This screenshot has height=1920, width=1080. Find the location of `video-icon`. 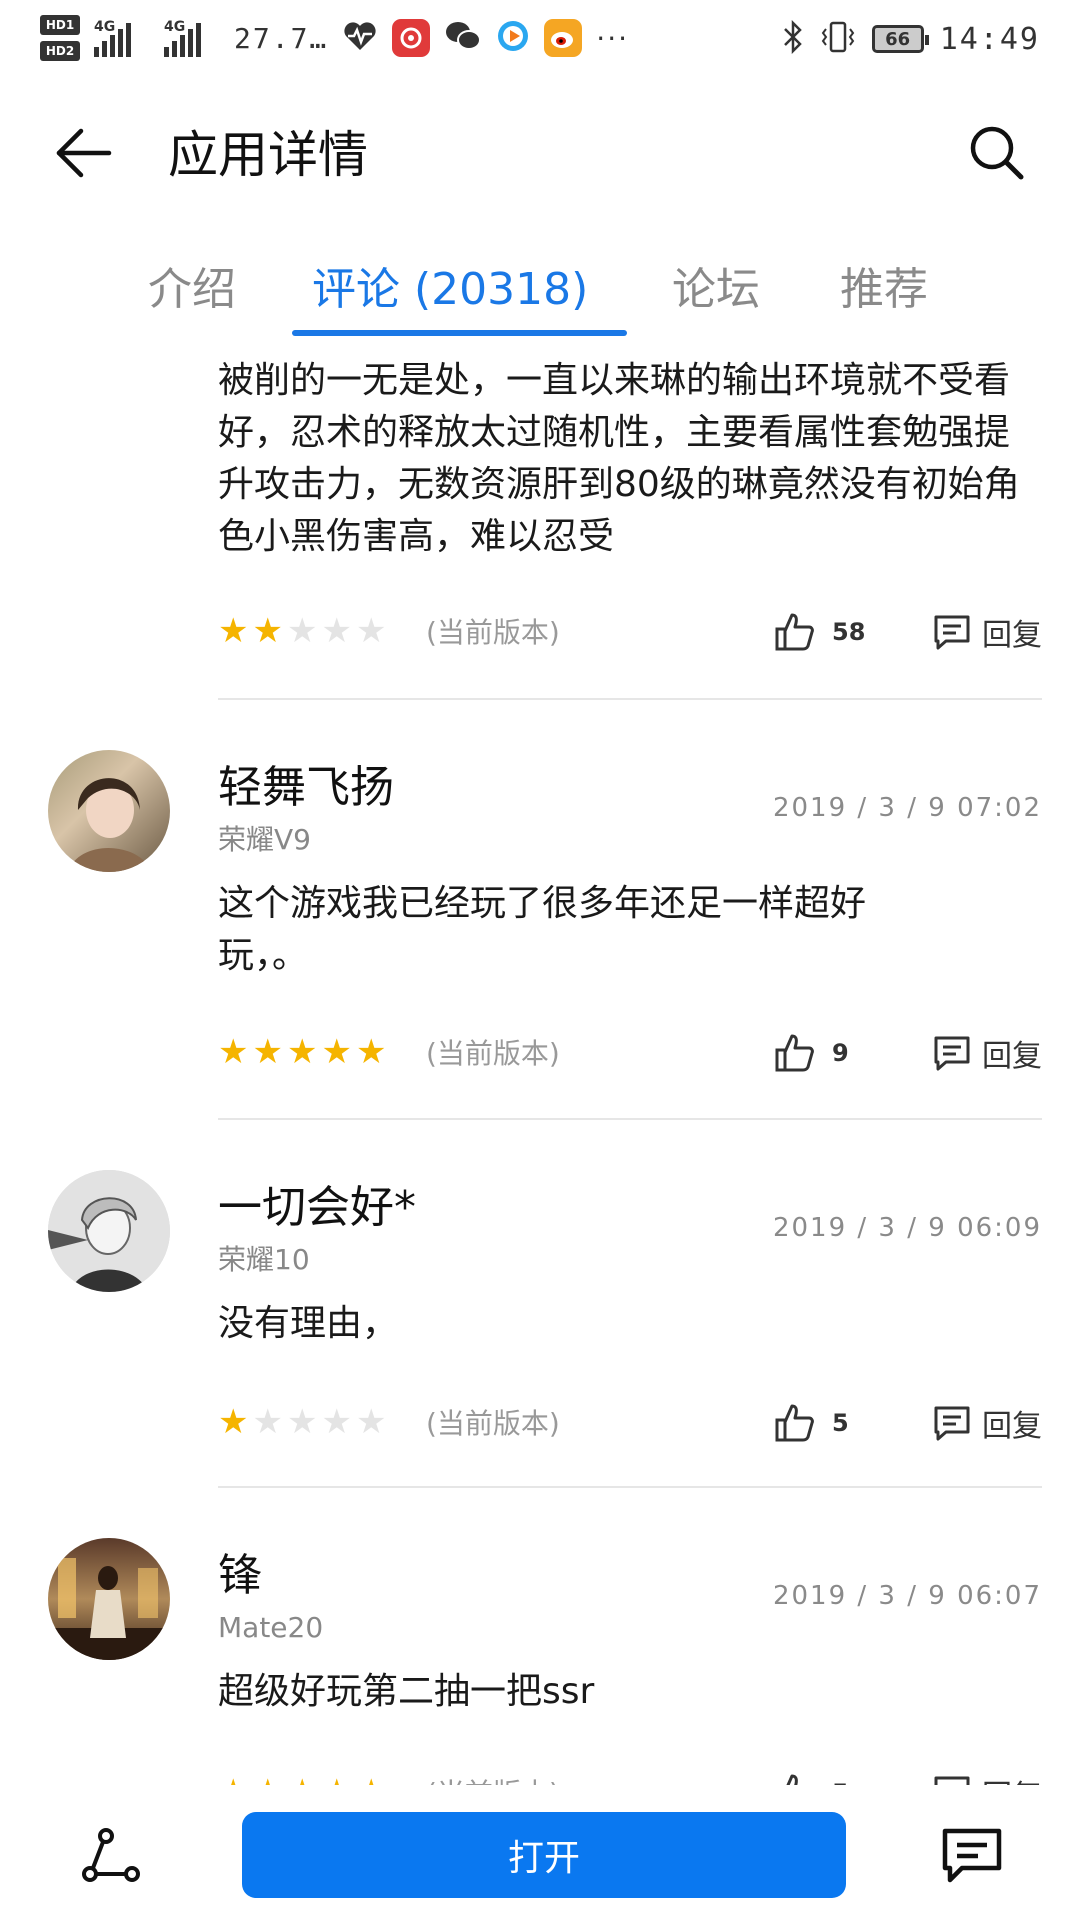

video-icon is located at coordinates (513, 38).